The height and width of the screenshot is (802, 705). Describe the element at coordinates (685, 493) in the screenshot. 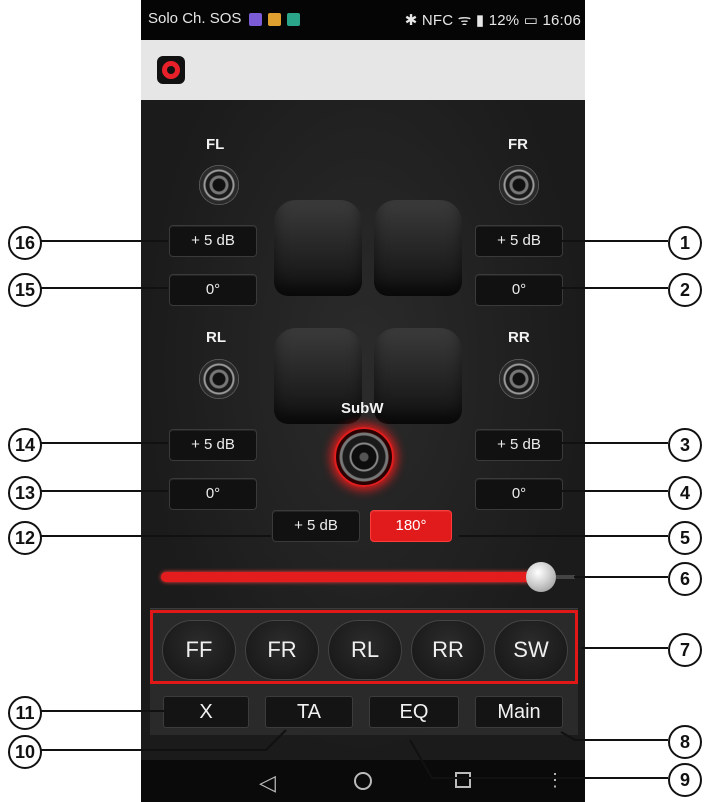

I see `callout-4: 4` at that location.